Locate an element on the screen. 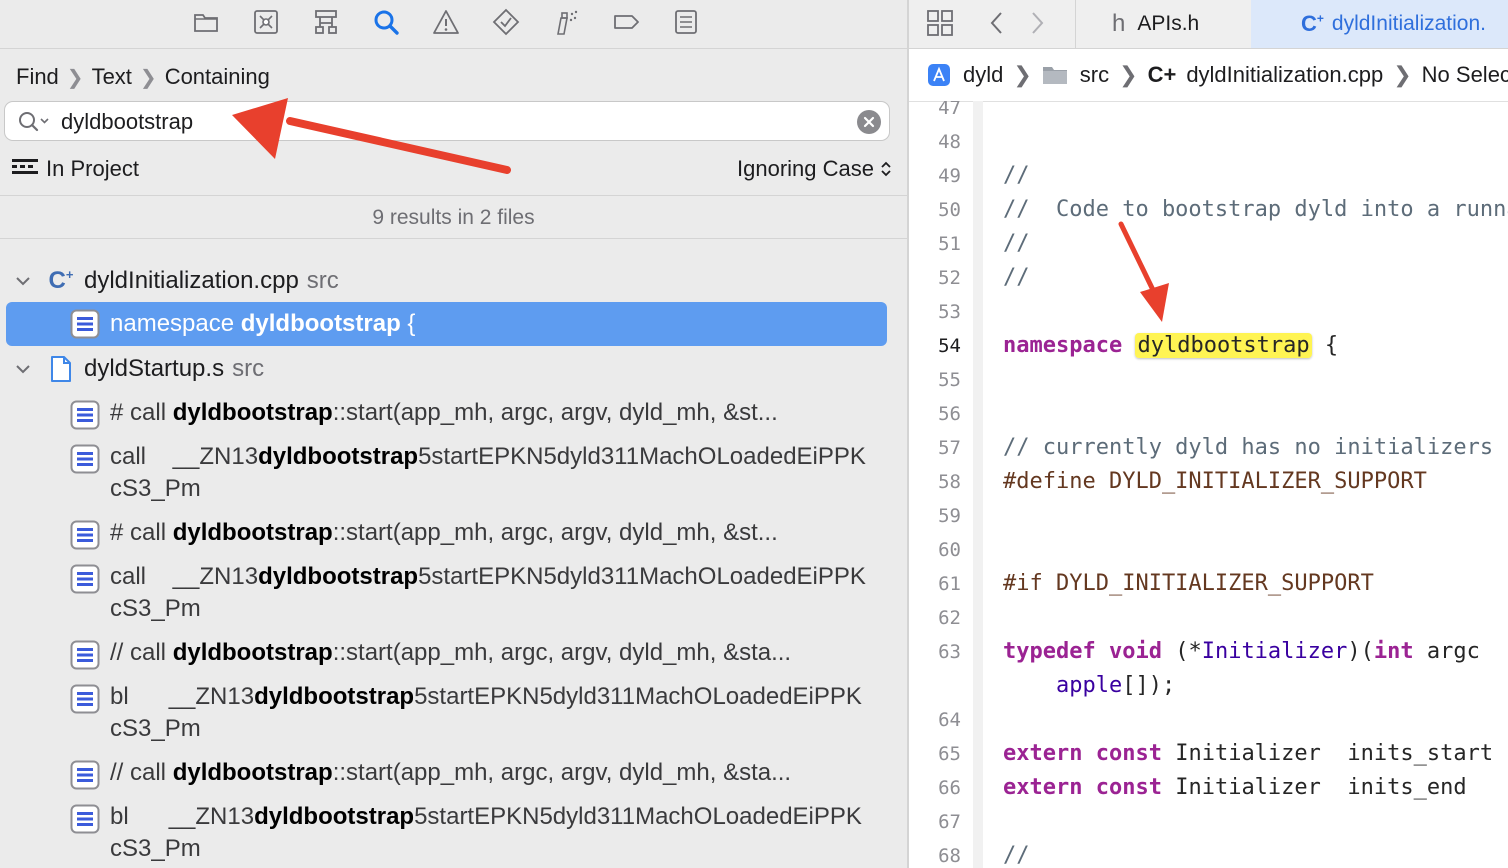 This screenshot has width=1508, height=868. search-options-row: In Project Ignoring Case is located at coordinates (452, 169).